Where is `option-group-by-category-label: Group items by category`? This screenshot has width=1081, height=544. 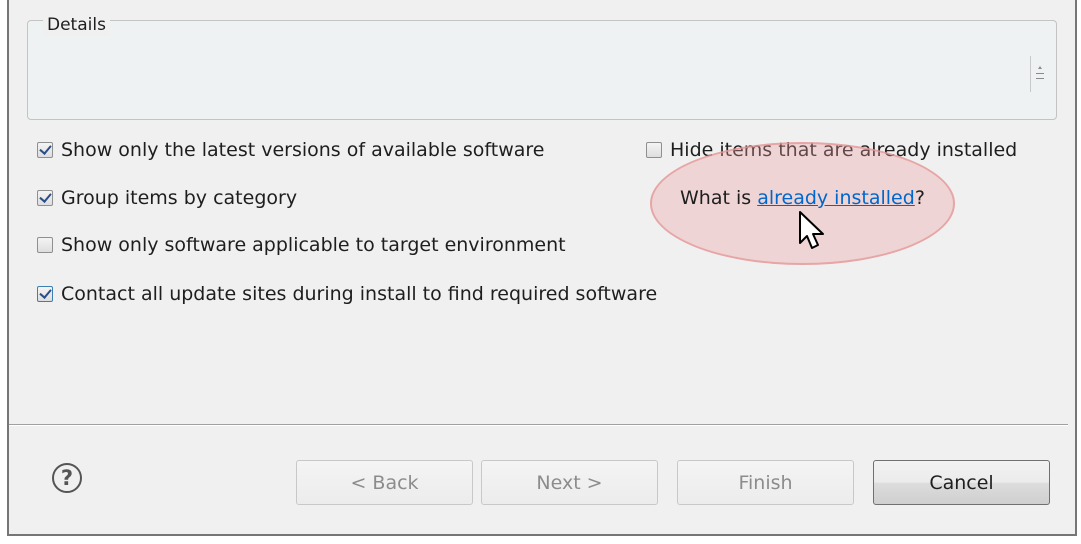 option-group-by-category-label: Group items by category is located at coordinates (179, 198).